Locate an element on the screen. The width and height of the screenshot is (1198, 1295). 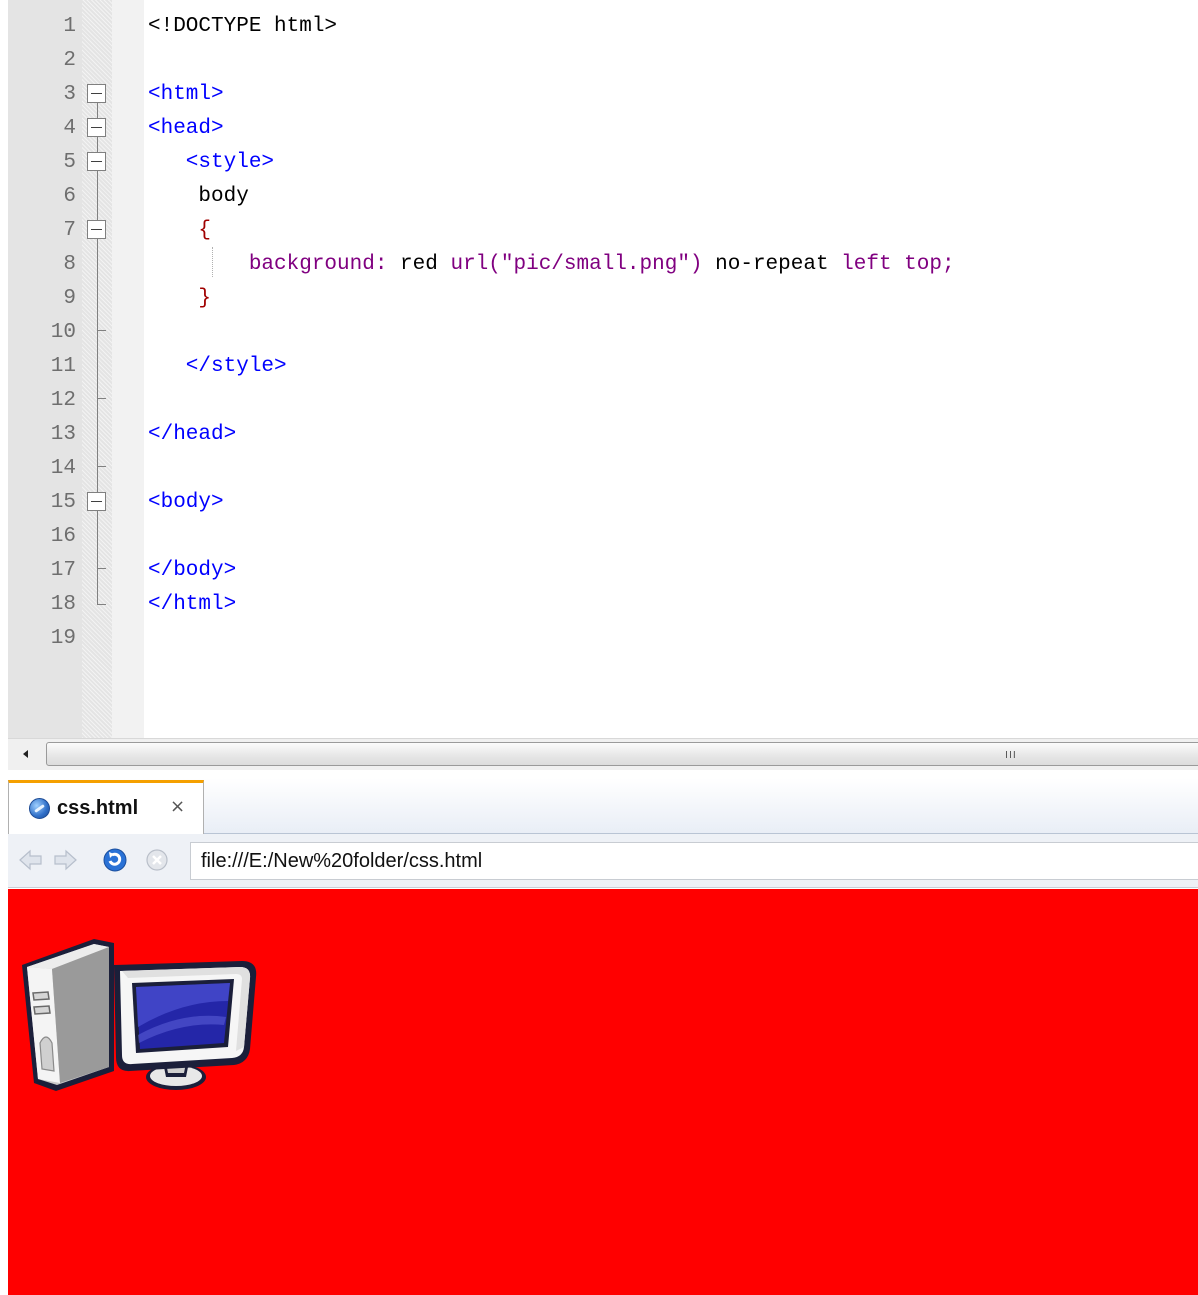
code-text: { is located at coordinates (179, 231).